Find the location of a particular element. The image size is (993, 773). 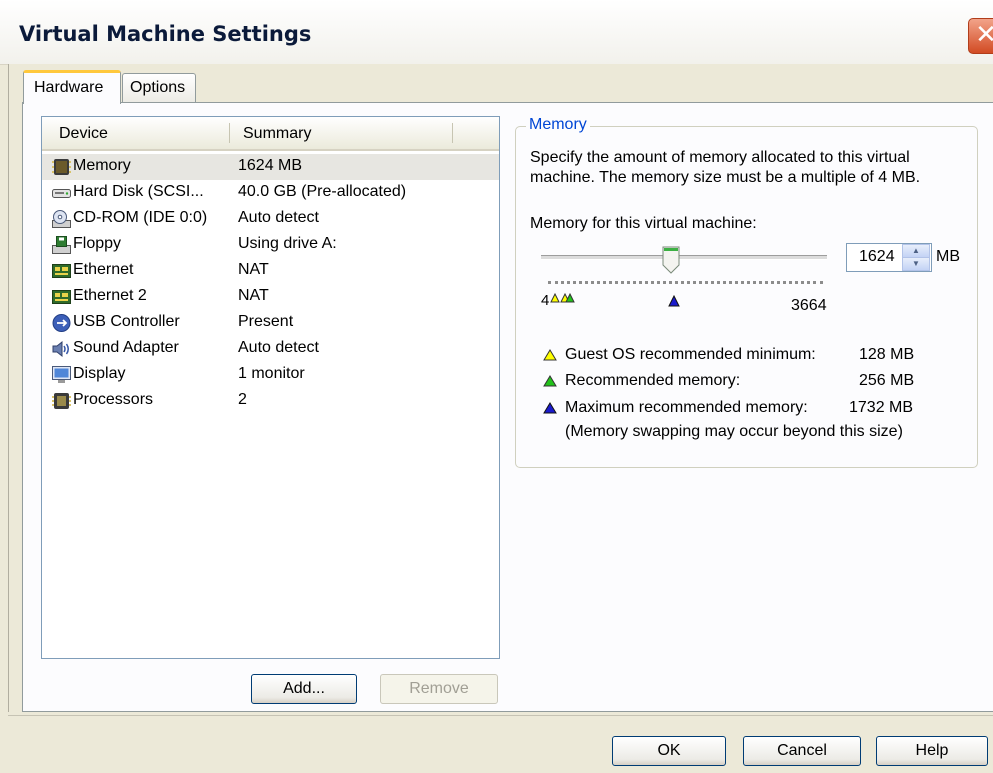

chevron-up-icon: ▲ is located at coordinates (916, 250).